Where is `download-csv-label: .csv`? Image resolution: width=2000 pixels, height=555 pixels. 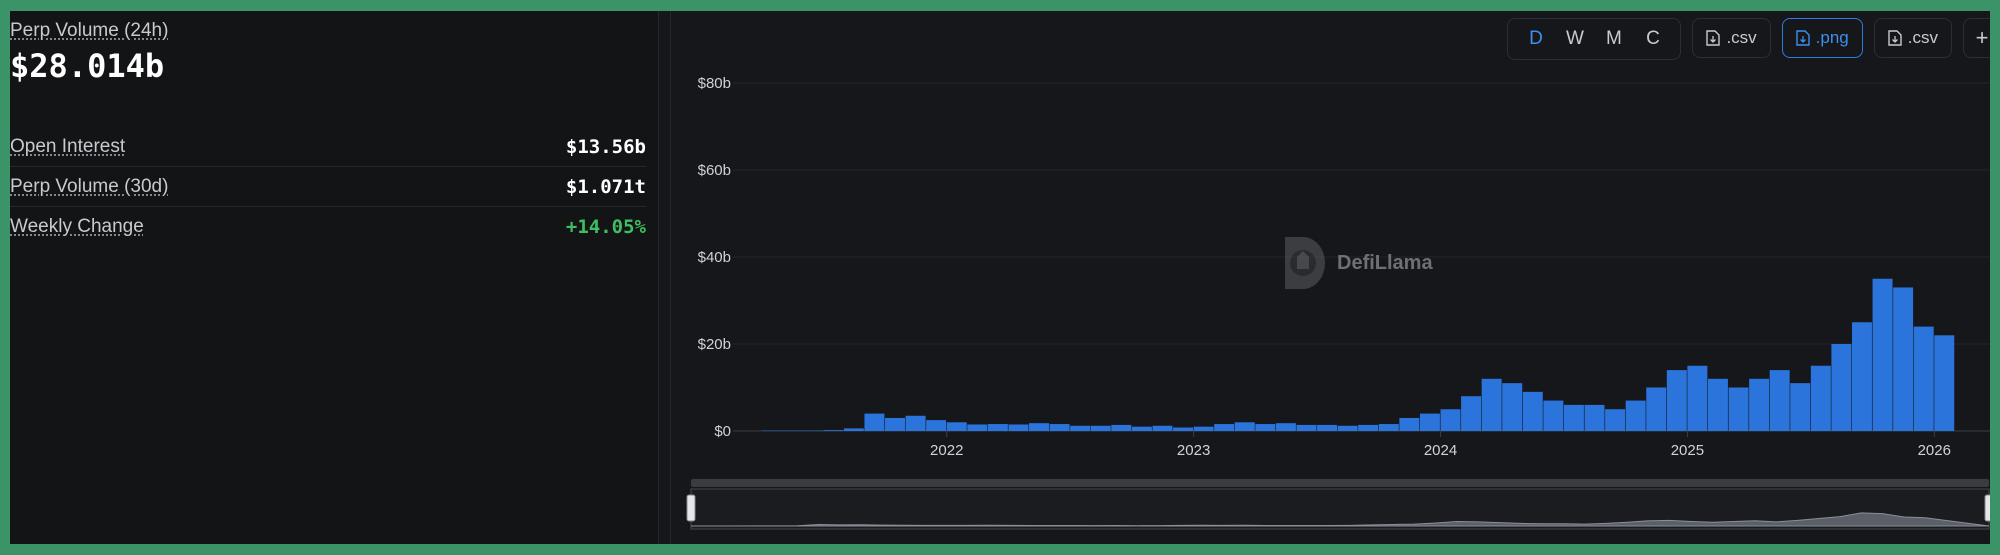 download-csv-label: .csv is located at coordinates (1741, 37).